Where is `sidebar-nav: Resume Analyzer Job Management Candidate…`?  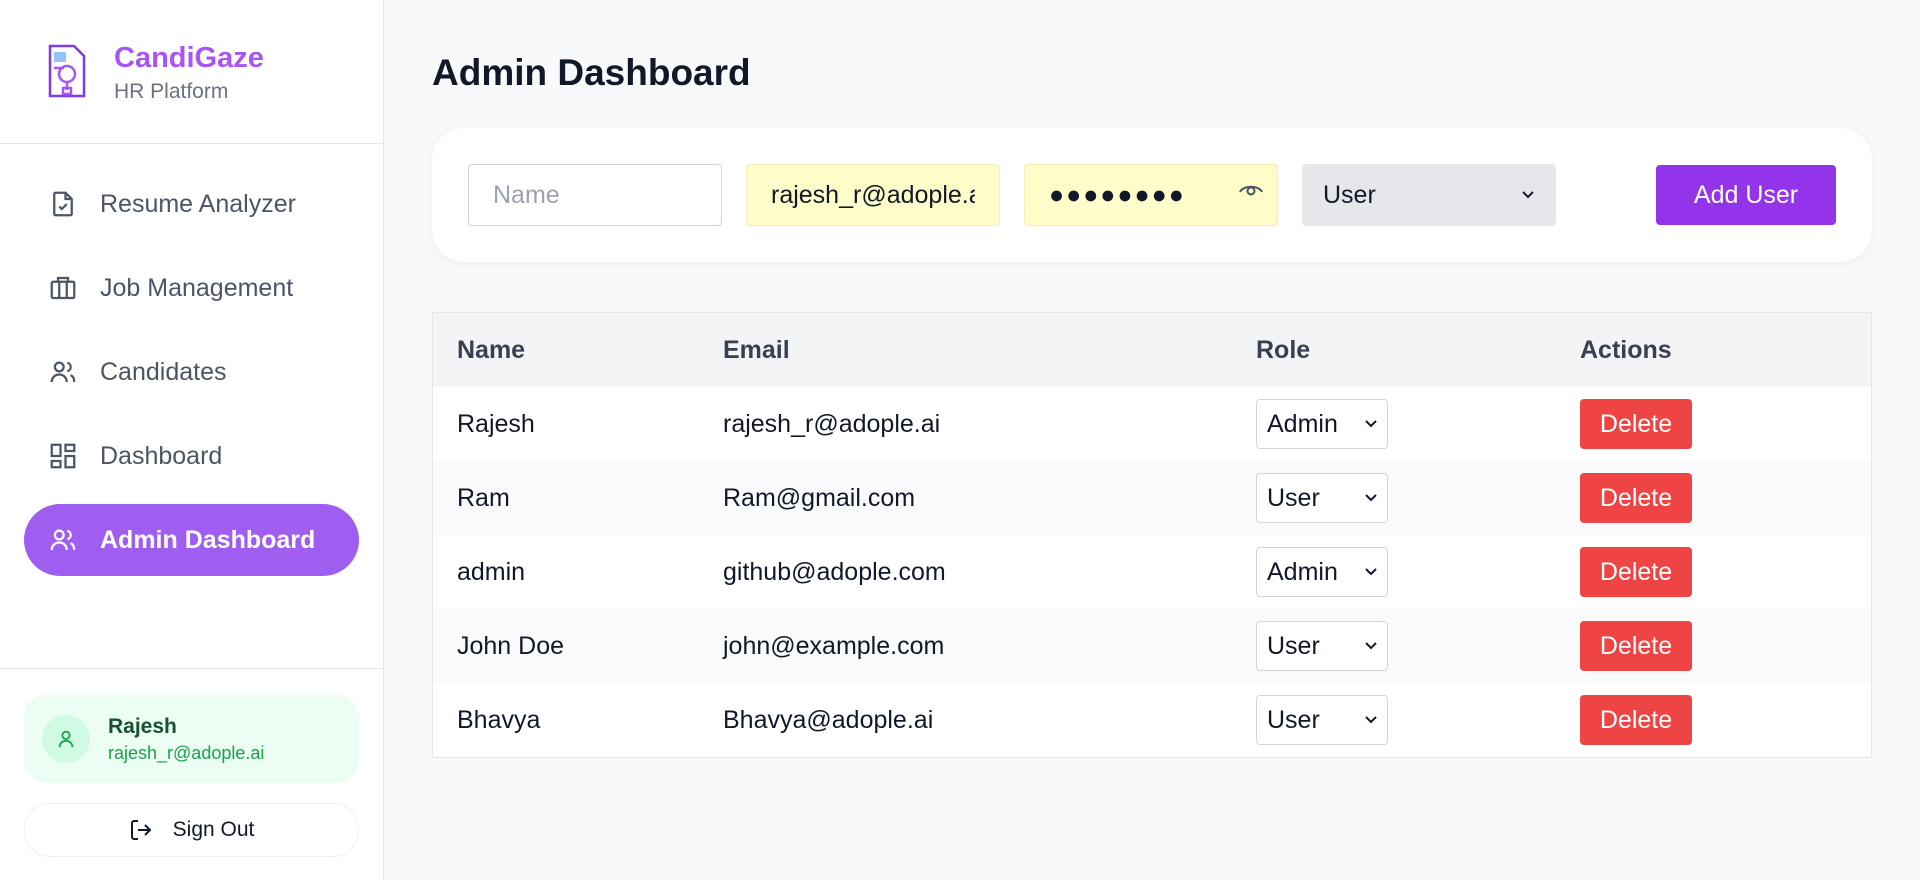
sidebar-nav: Resume Analyzer Job Management Candidate… is located at coordinates (191, 360).